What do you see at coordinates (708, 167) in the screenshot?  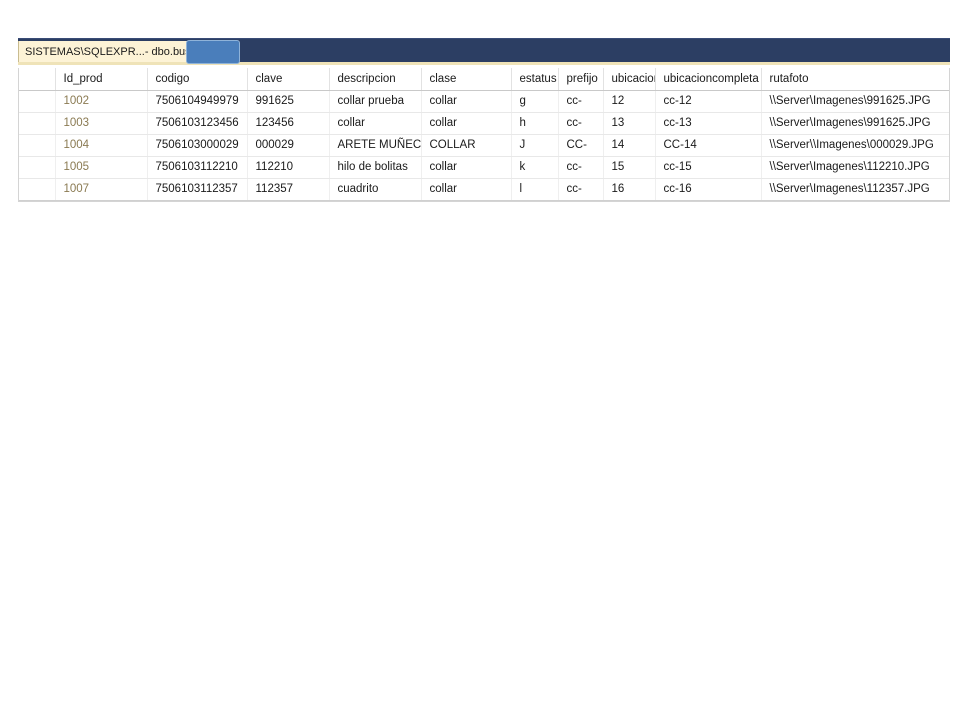 I see `cell-ubicacioncompleta: cc-15` at bounding box center [708, 167].